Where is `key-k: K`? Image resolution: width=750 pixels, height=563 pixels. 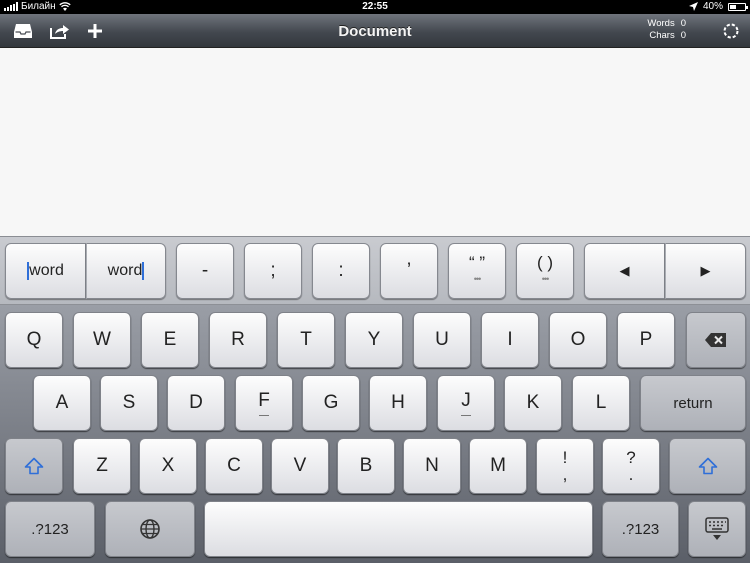 key-k: K is located at coordinates (533, 403).